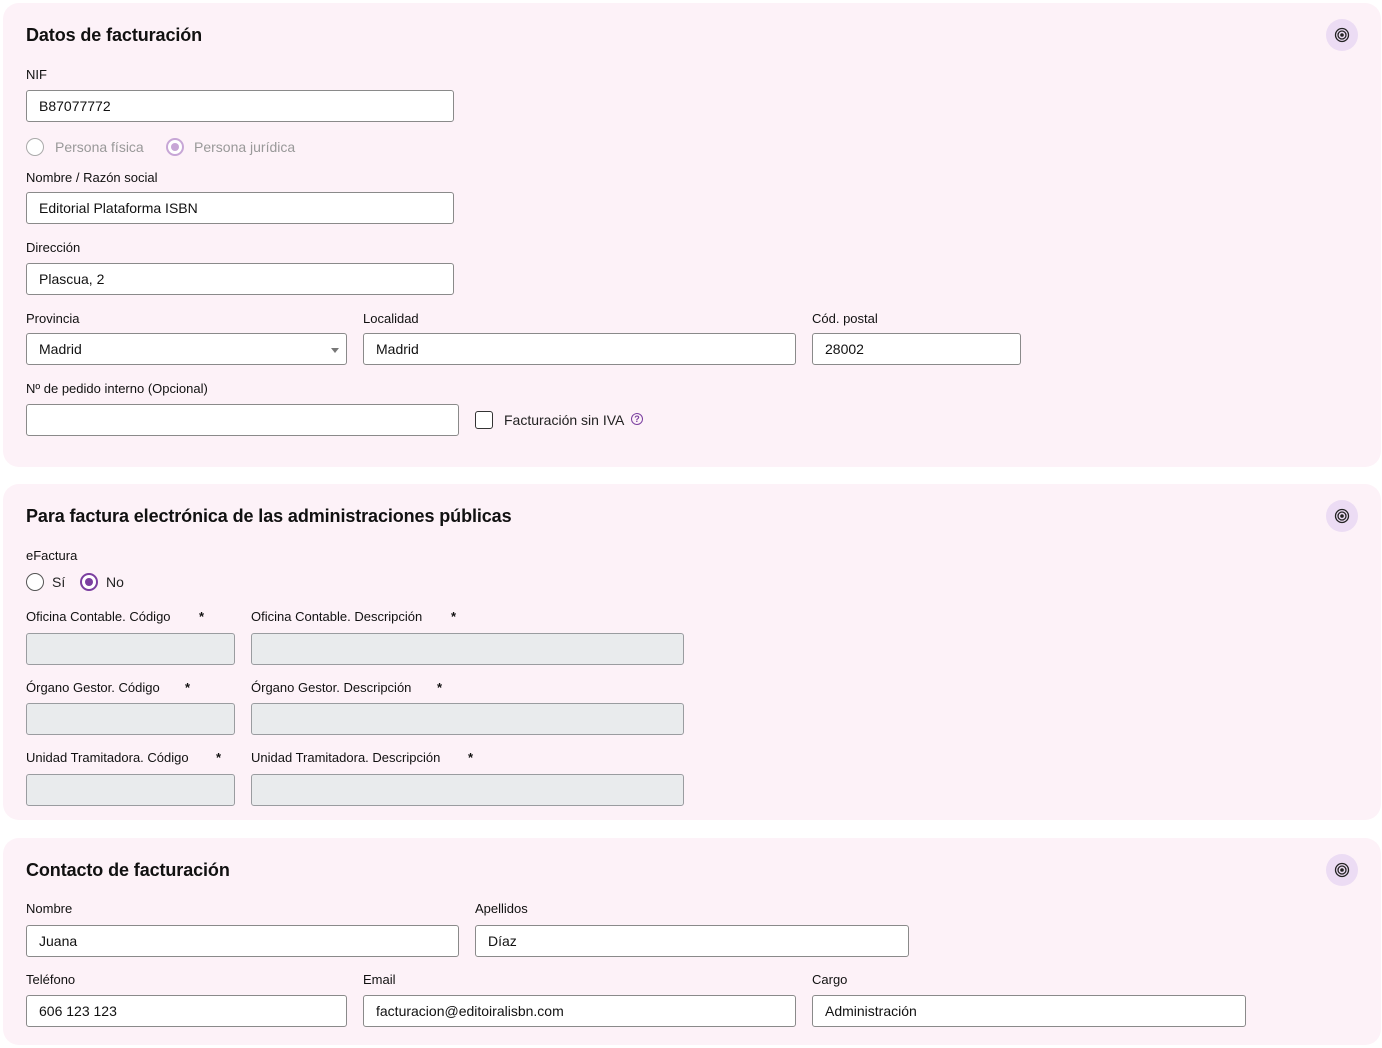  I want to click on organo-codigo-input, so click(130, 719).